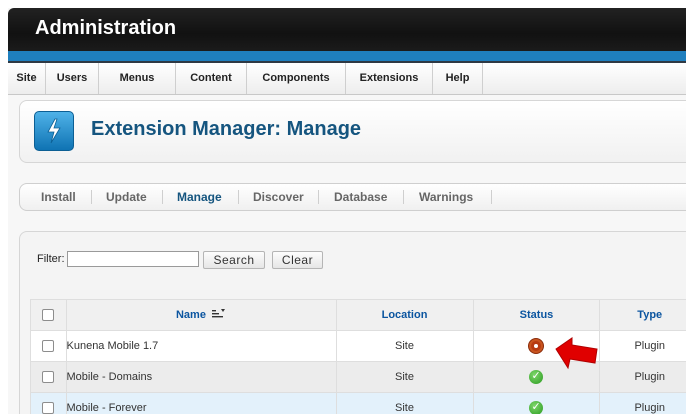 The width and height of the screenshot is (686, 414). I want to click on menu-menus: Menus, so click(137, 78).